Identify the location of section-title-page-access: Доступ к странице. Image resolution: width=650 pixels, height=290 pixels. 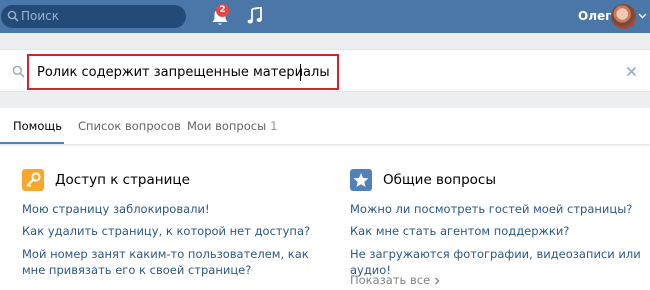
(122, 180).